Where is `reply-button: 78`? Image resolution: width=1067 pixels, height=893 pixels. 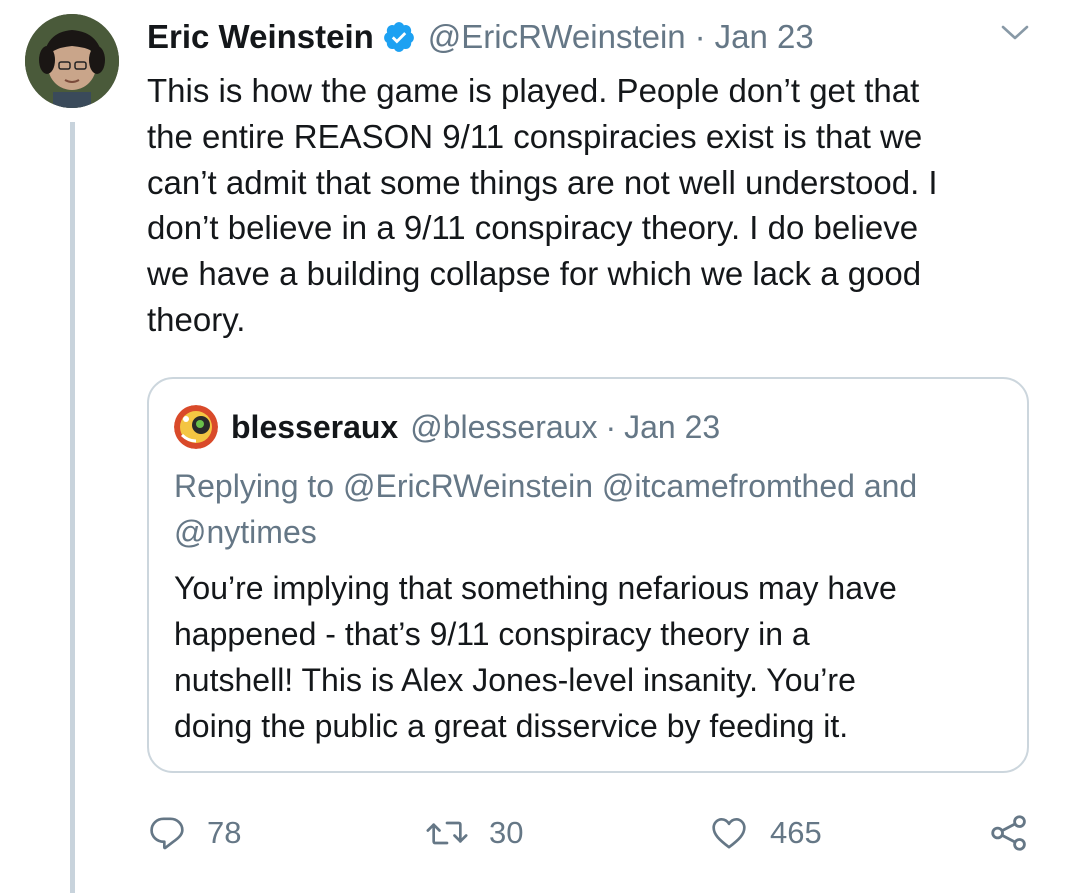
reply-button: 78 is located at coordinates (194, 833).